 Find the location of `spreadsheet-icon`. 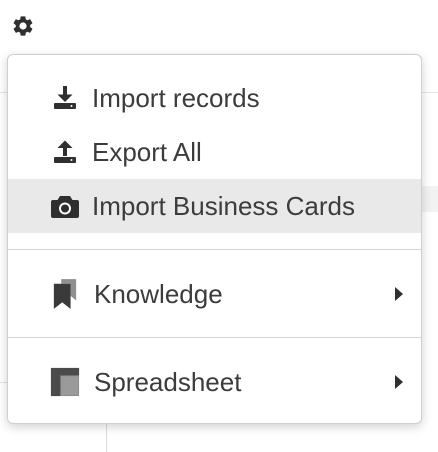

spreadsheet-icon is located at coordinates (65, 382).